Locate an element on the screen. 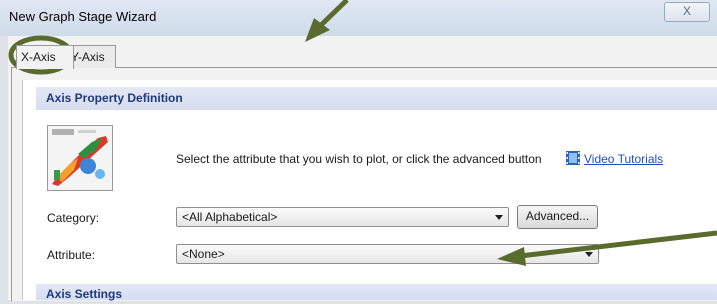 This screenshot has height=304, width=717. close-icon: X is located at coordinates (686, 11).